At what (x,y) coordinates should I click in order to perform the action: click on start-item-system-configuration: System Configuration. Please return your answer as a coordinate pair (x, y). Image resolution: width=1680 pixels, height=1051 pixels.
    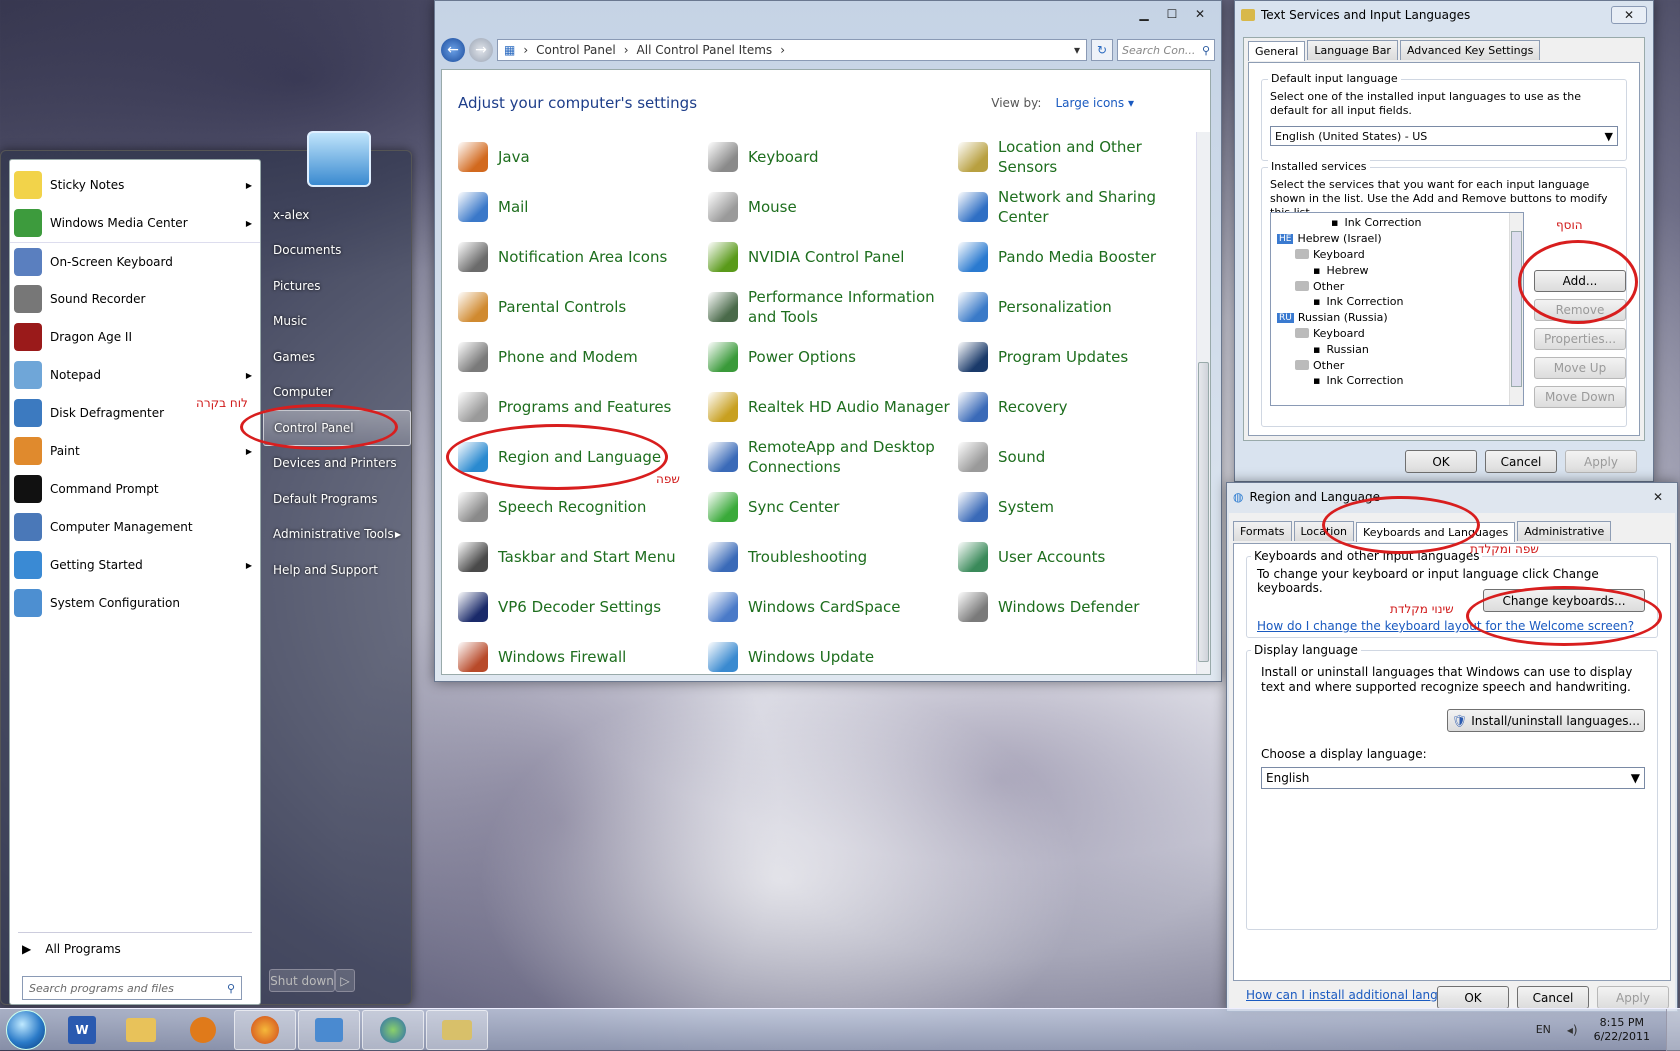
    Looking at the image, I should click on (135, 603).